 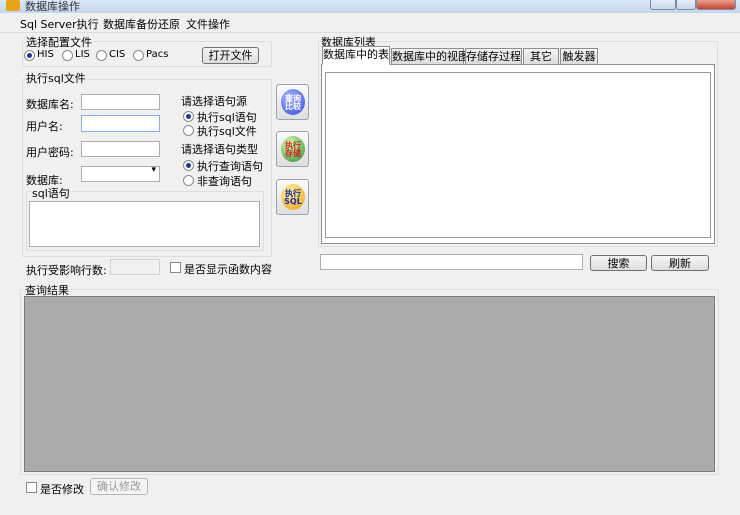 What do you see at coordinates (119, 486) in the screenshot?
I see `confirm-modify-button: 确认修改` at bounding box center [119, 486].